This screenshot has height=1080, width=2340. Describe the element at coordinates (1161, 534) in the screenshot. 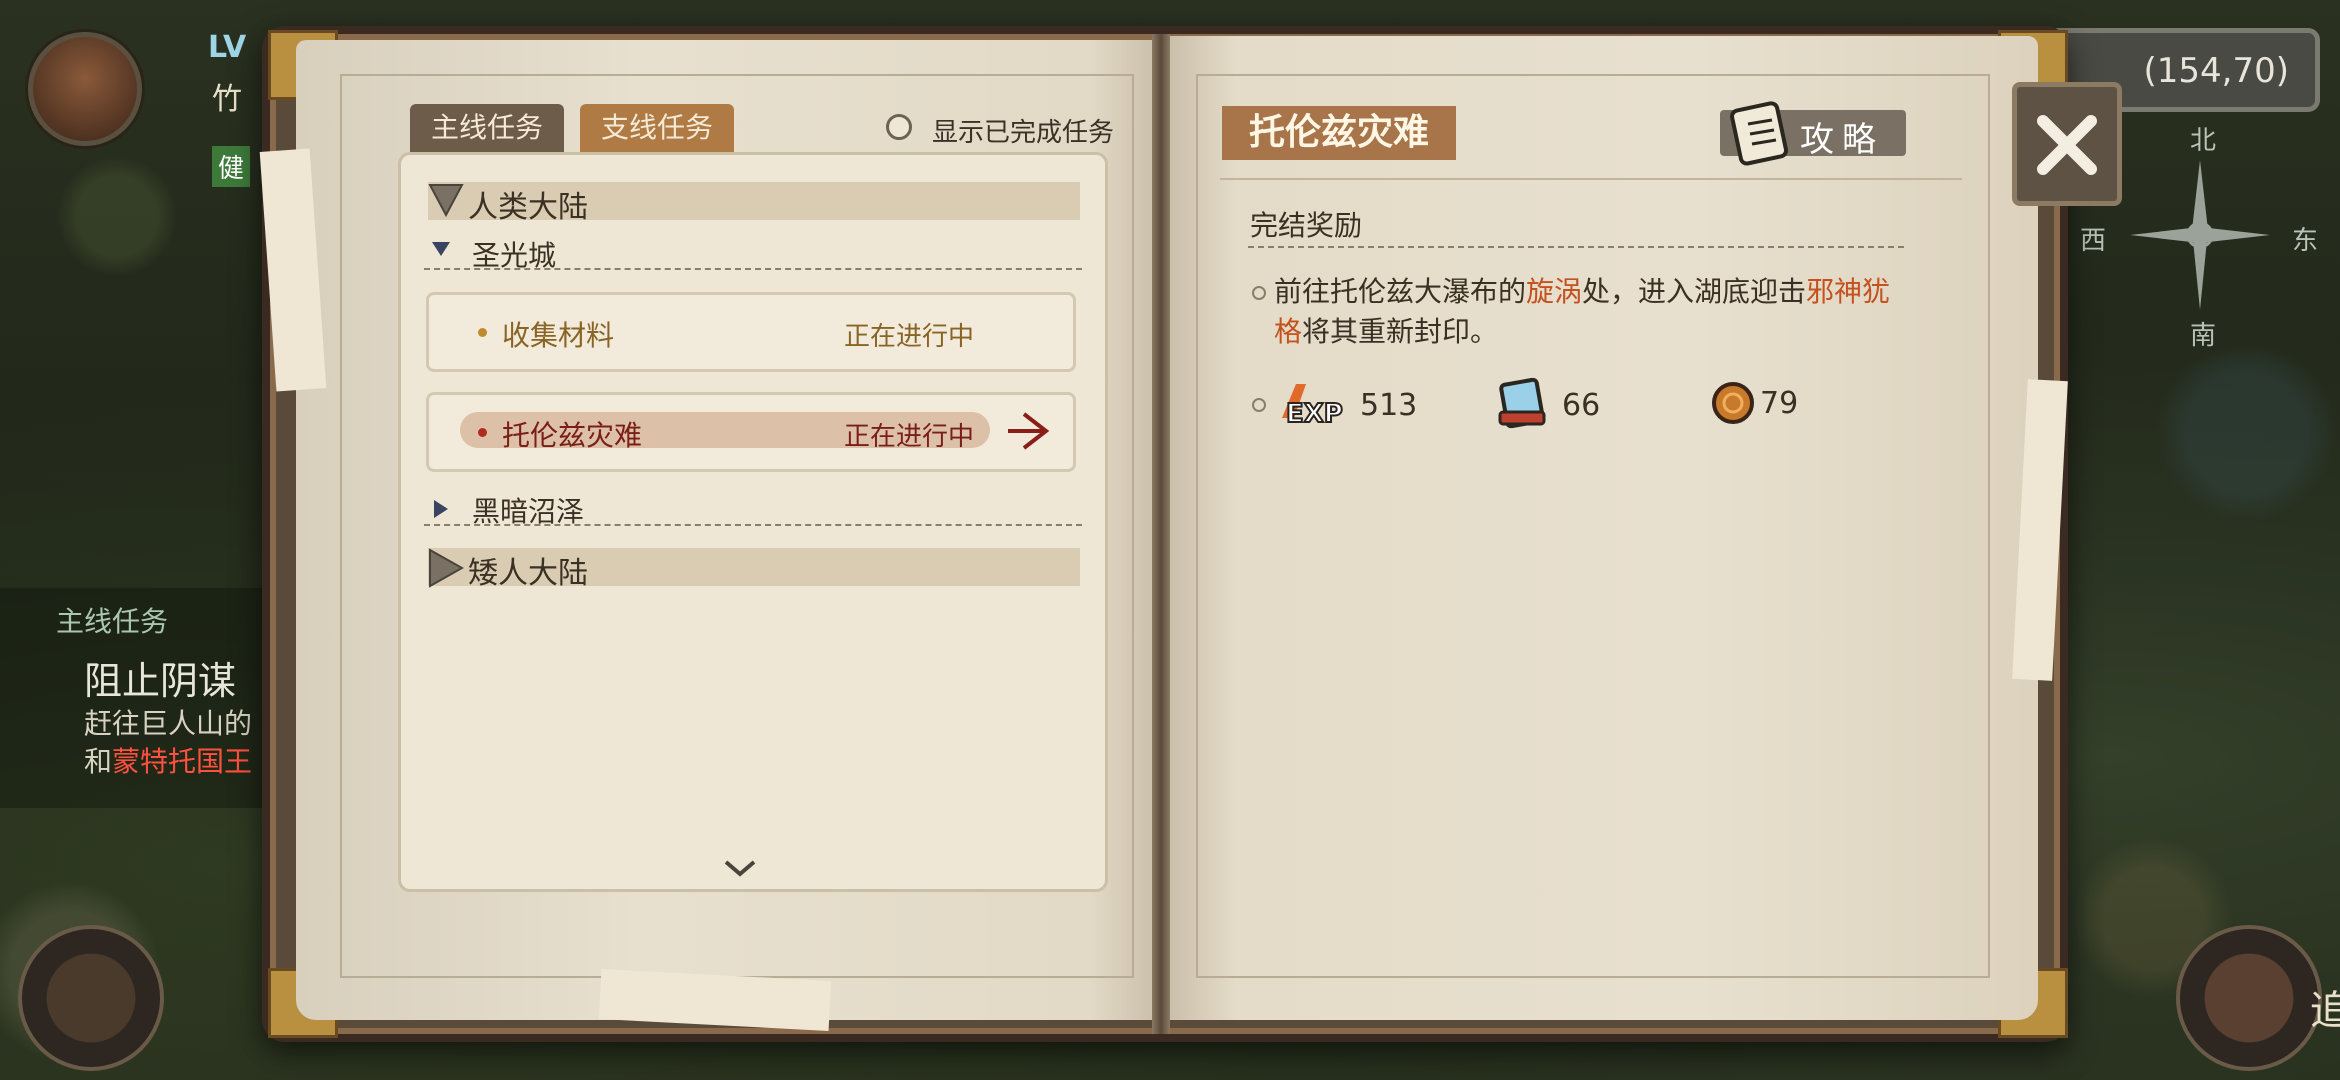

I see `book-spine` at that location.